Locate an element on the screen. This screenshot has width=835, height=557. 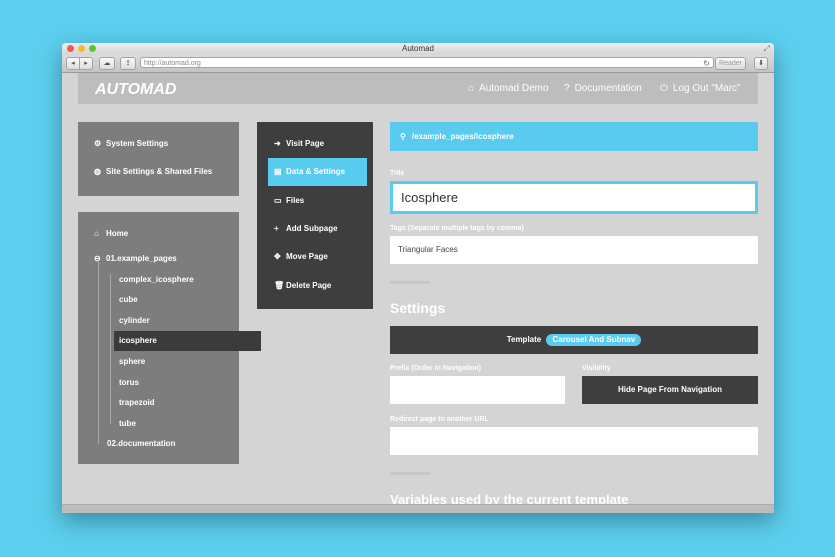
tree-item-torus: torus is located at coordinates (129, 383).